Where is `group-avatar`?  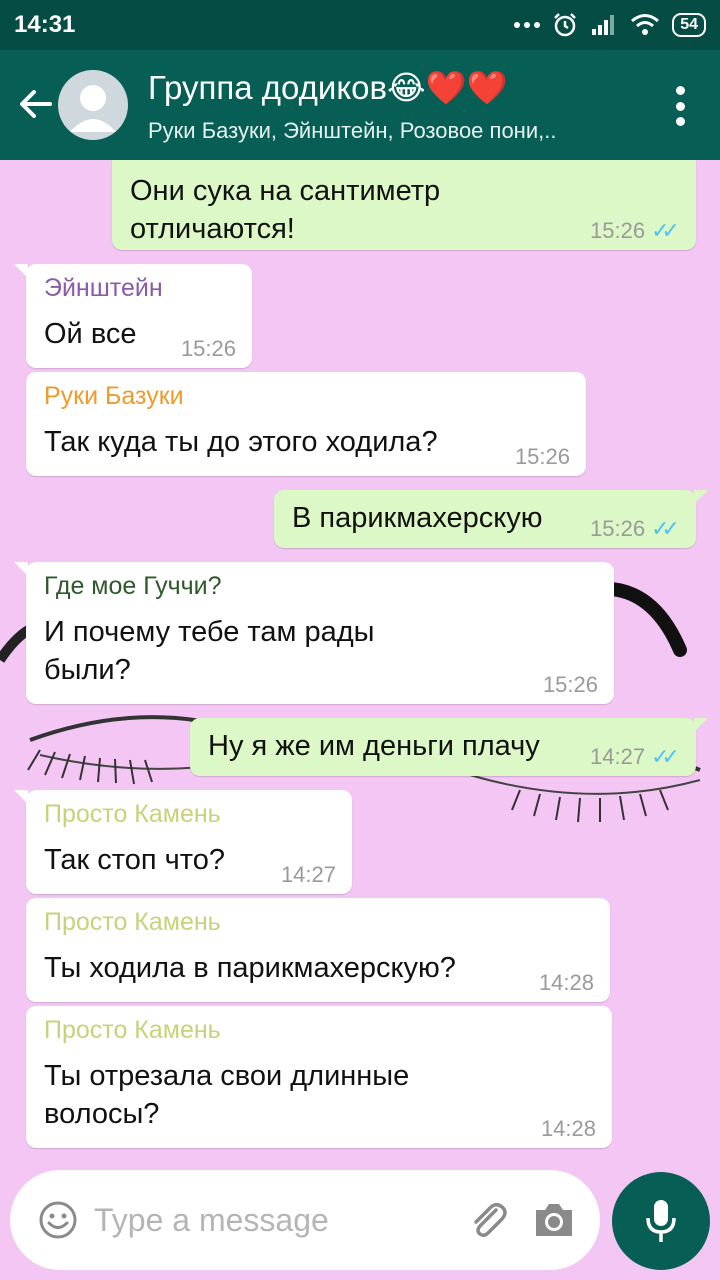
group-avatar is located at coordinates (93, 105).